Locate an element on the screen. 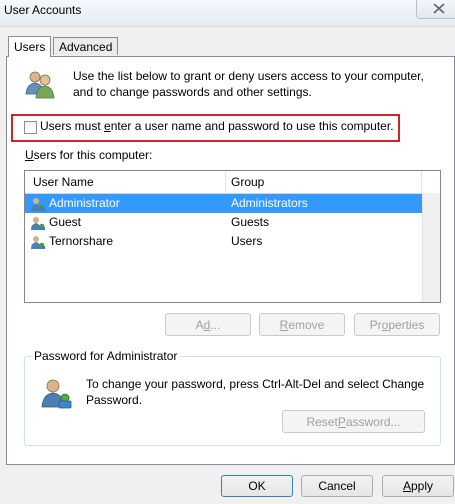 The width and height of the screenshot is (455, 504). cell-user-name: Ternorshare is located at coordinates (81, 241).